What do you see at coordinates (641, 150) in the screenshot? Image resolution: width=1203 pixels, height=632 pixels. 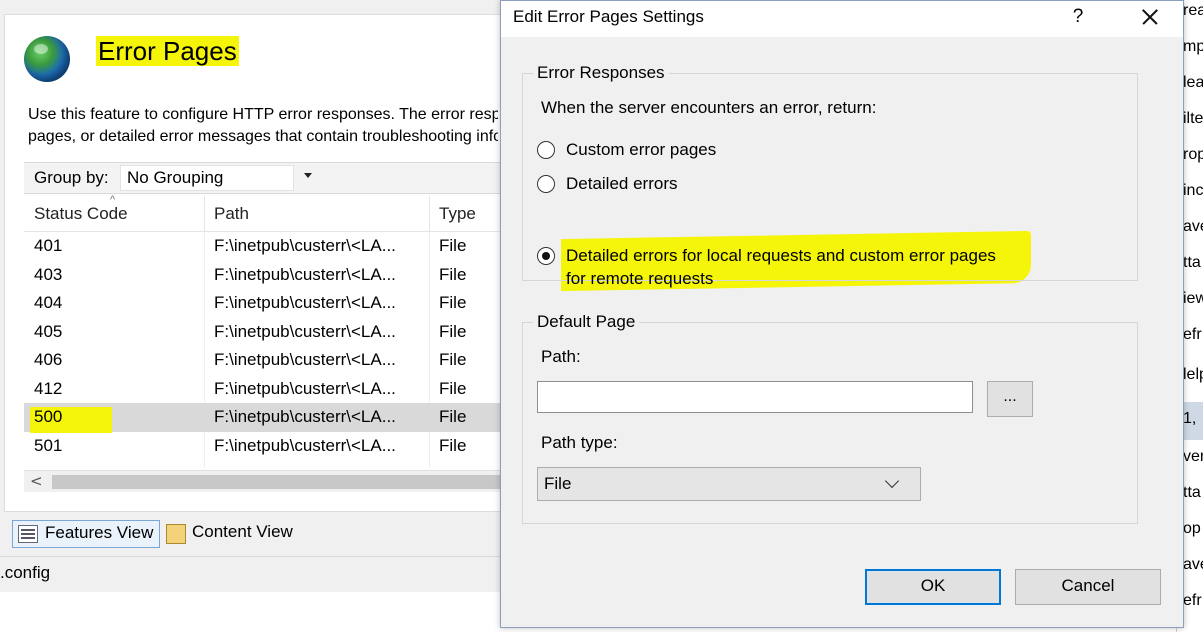 I see `radio-label: Custom error pages` at bounding box center [641, 150].